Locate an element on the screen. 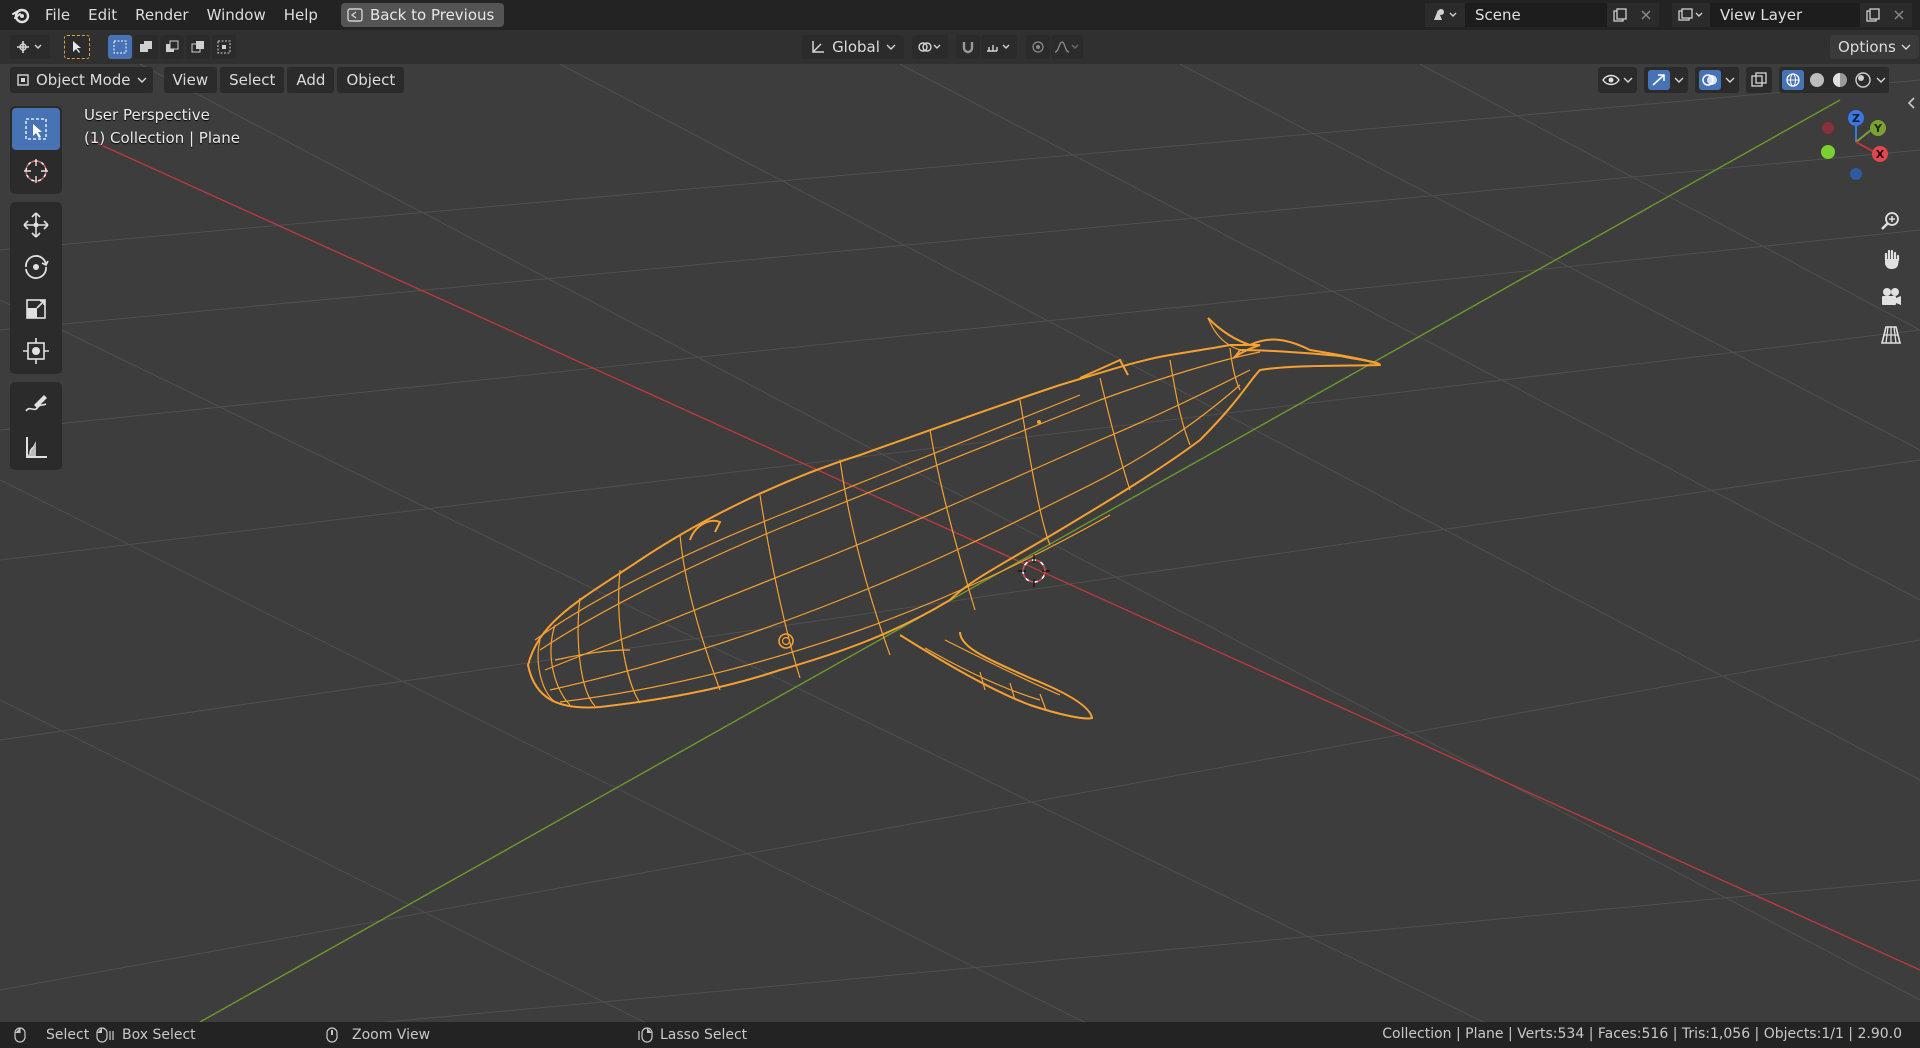 This screenshot has height=1048, width=1920. back-button-label: Back to Previous is located at coordinates (432, 15).